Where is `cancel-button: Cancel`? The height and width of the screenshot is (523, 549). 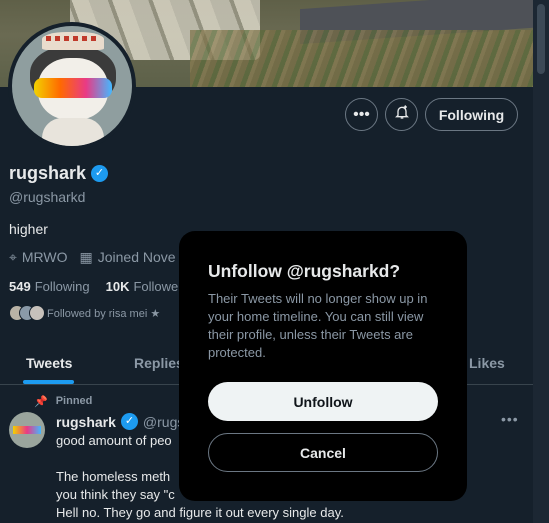
cancel-button: Cancel is located at coordinates (323, 452).